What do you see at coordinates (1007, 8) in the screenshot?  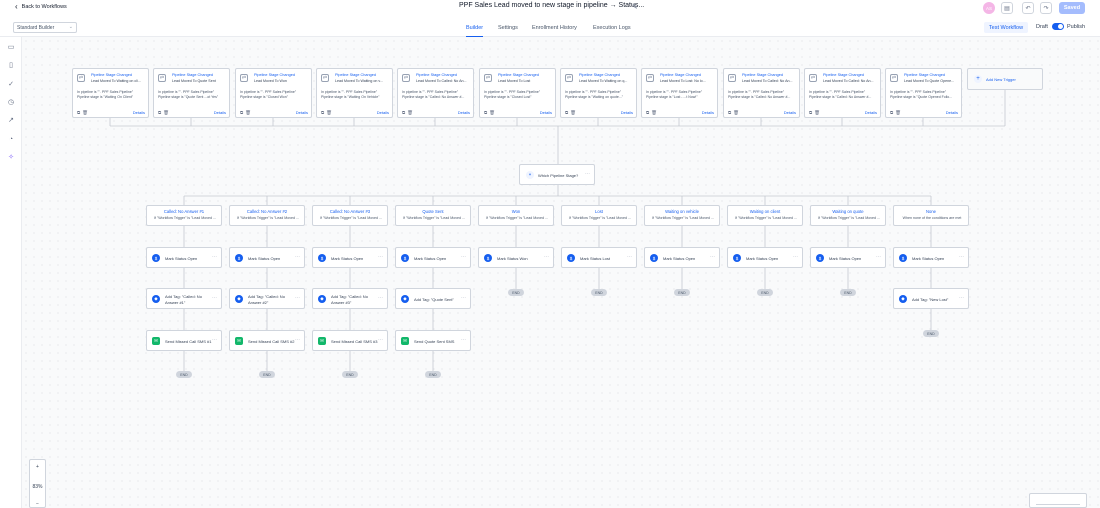 I see `document-icon: ▤` at bounding box center [1007, 8].